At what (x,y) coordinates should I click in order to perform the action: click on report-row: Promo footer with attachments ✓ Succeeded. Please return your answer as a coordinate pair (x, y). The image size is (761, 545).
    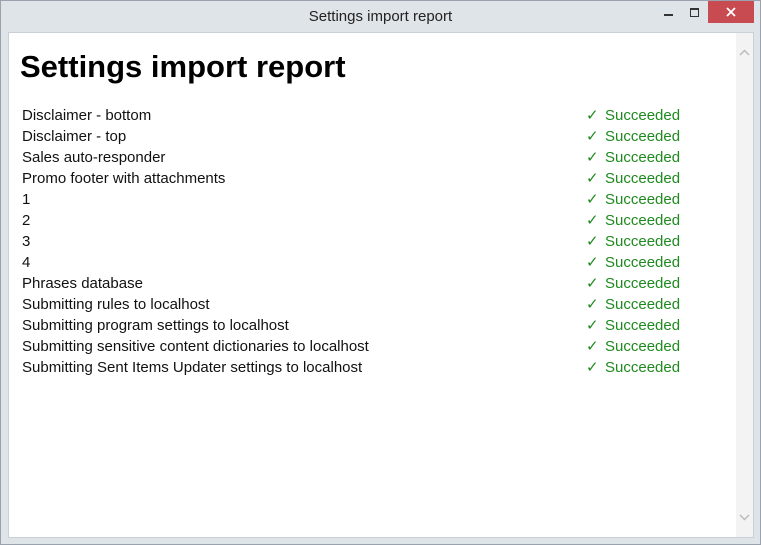
    Looking at the image, I should click on (362, 178).